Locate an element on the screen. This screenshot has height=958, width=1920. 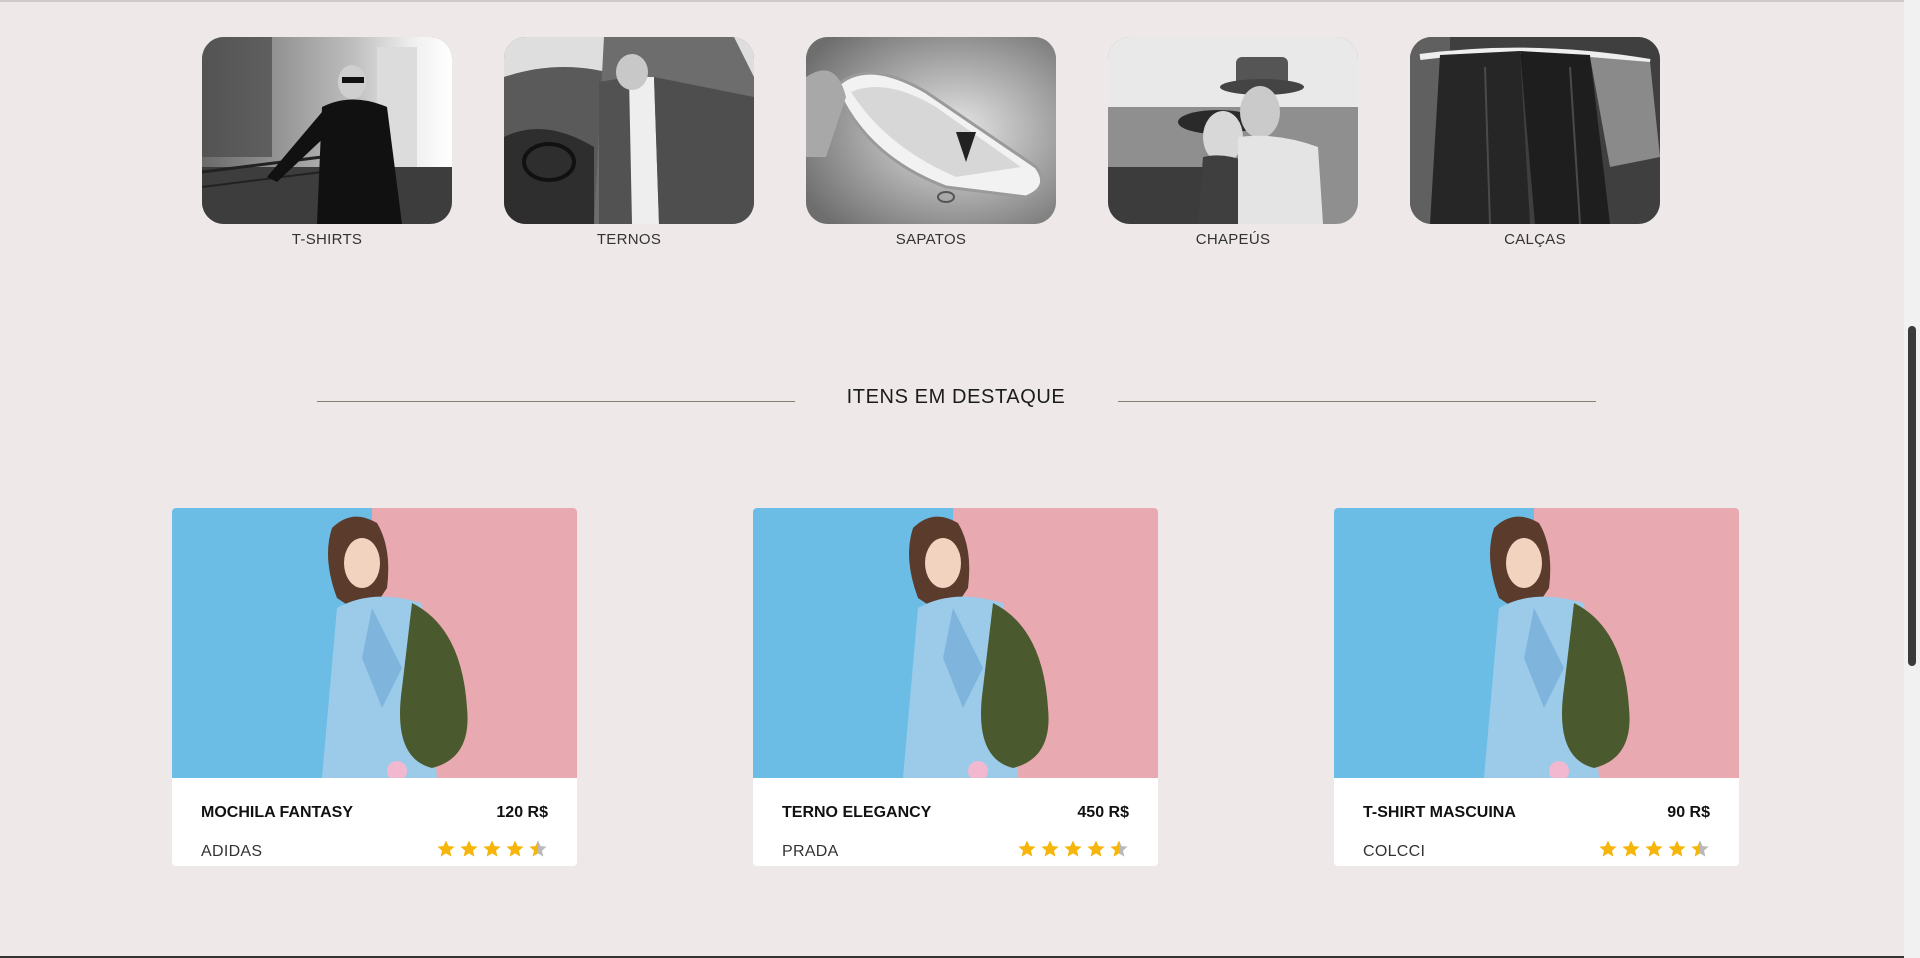
category-image-ternos is located at coordinates (629, 130).